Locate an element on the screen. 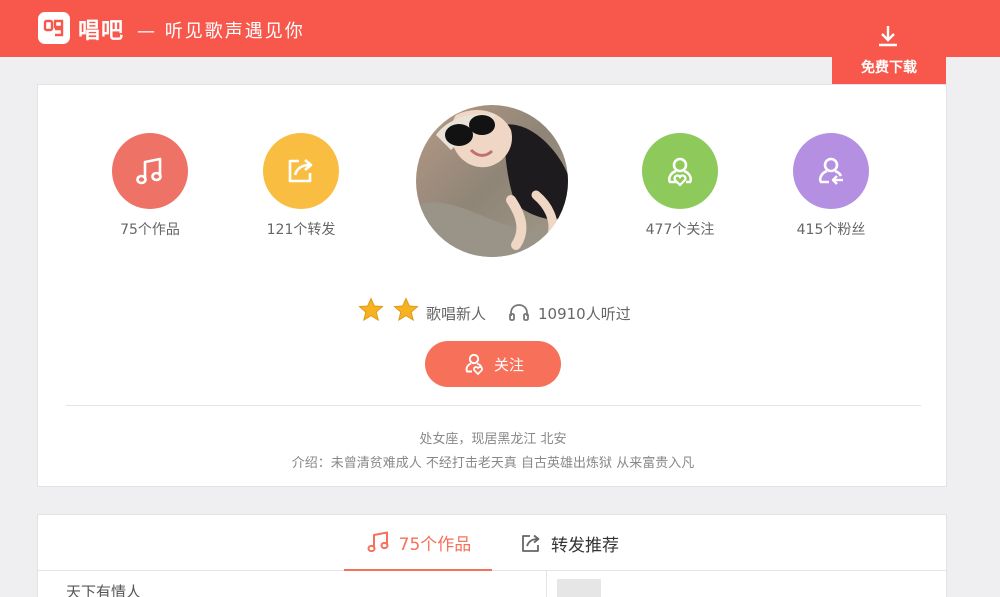 Image resolution: width=1000 pixels, height=597 pixels. tab-bar: 75个作品 转发推荐 is located at coordinates (493, 543).